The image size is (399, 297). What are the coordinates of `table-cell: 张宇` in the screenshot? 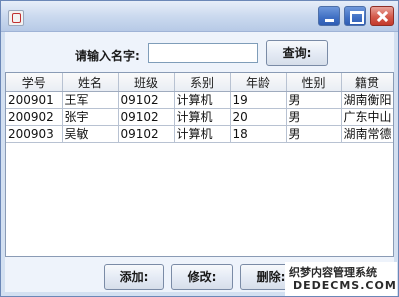 It's located at (90, 117).